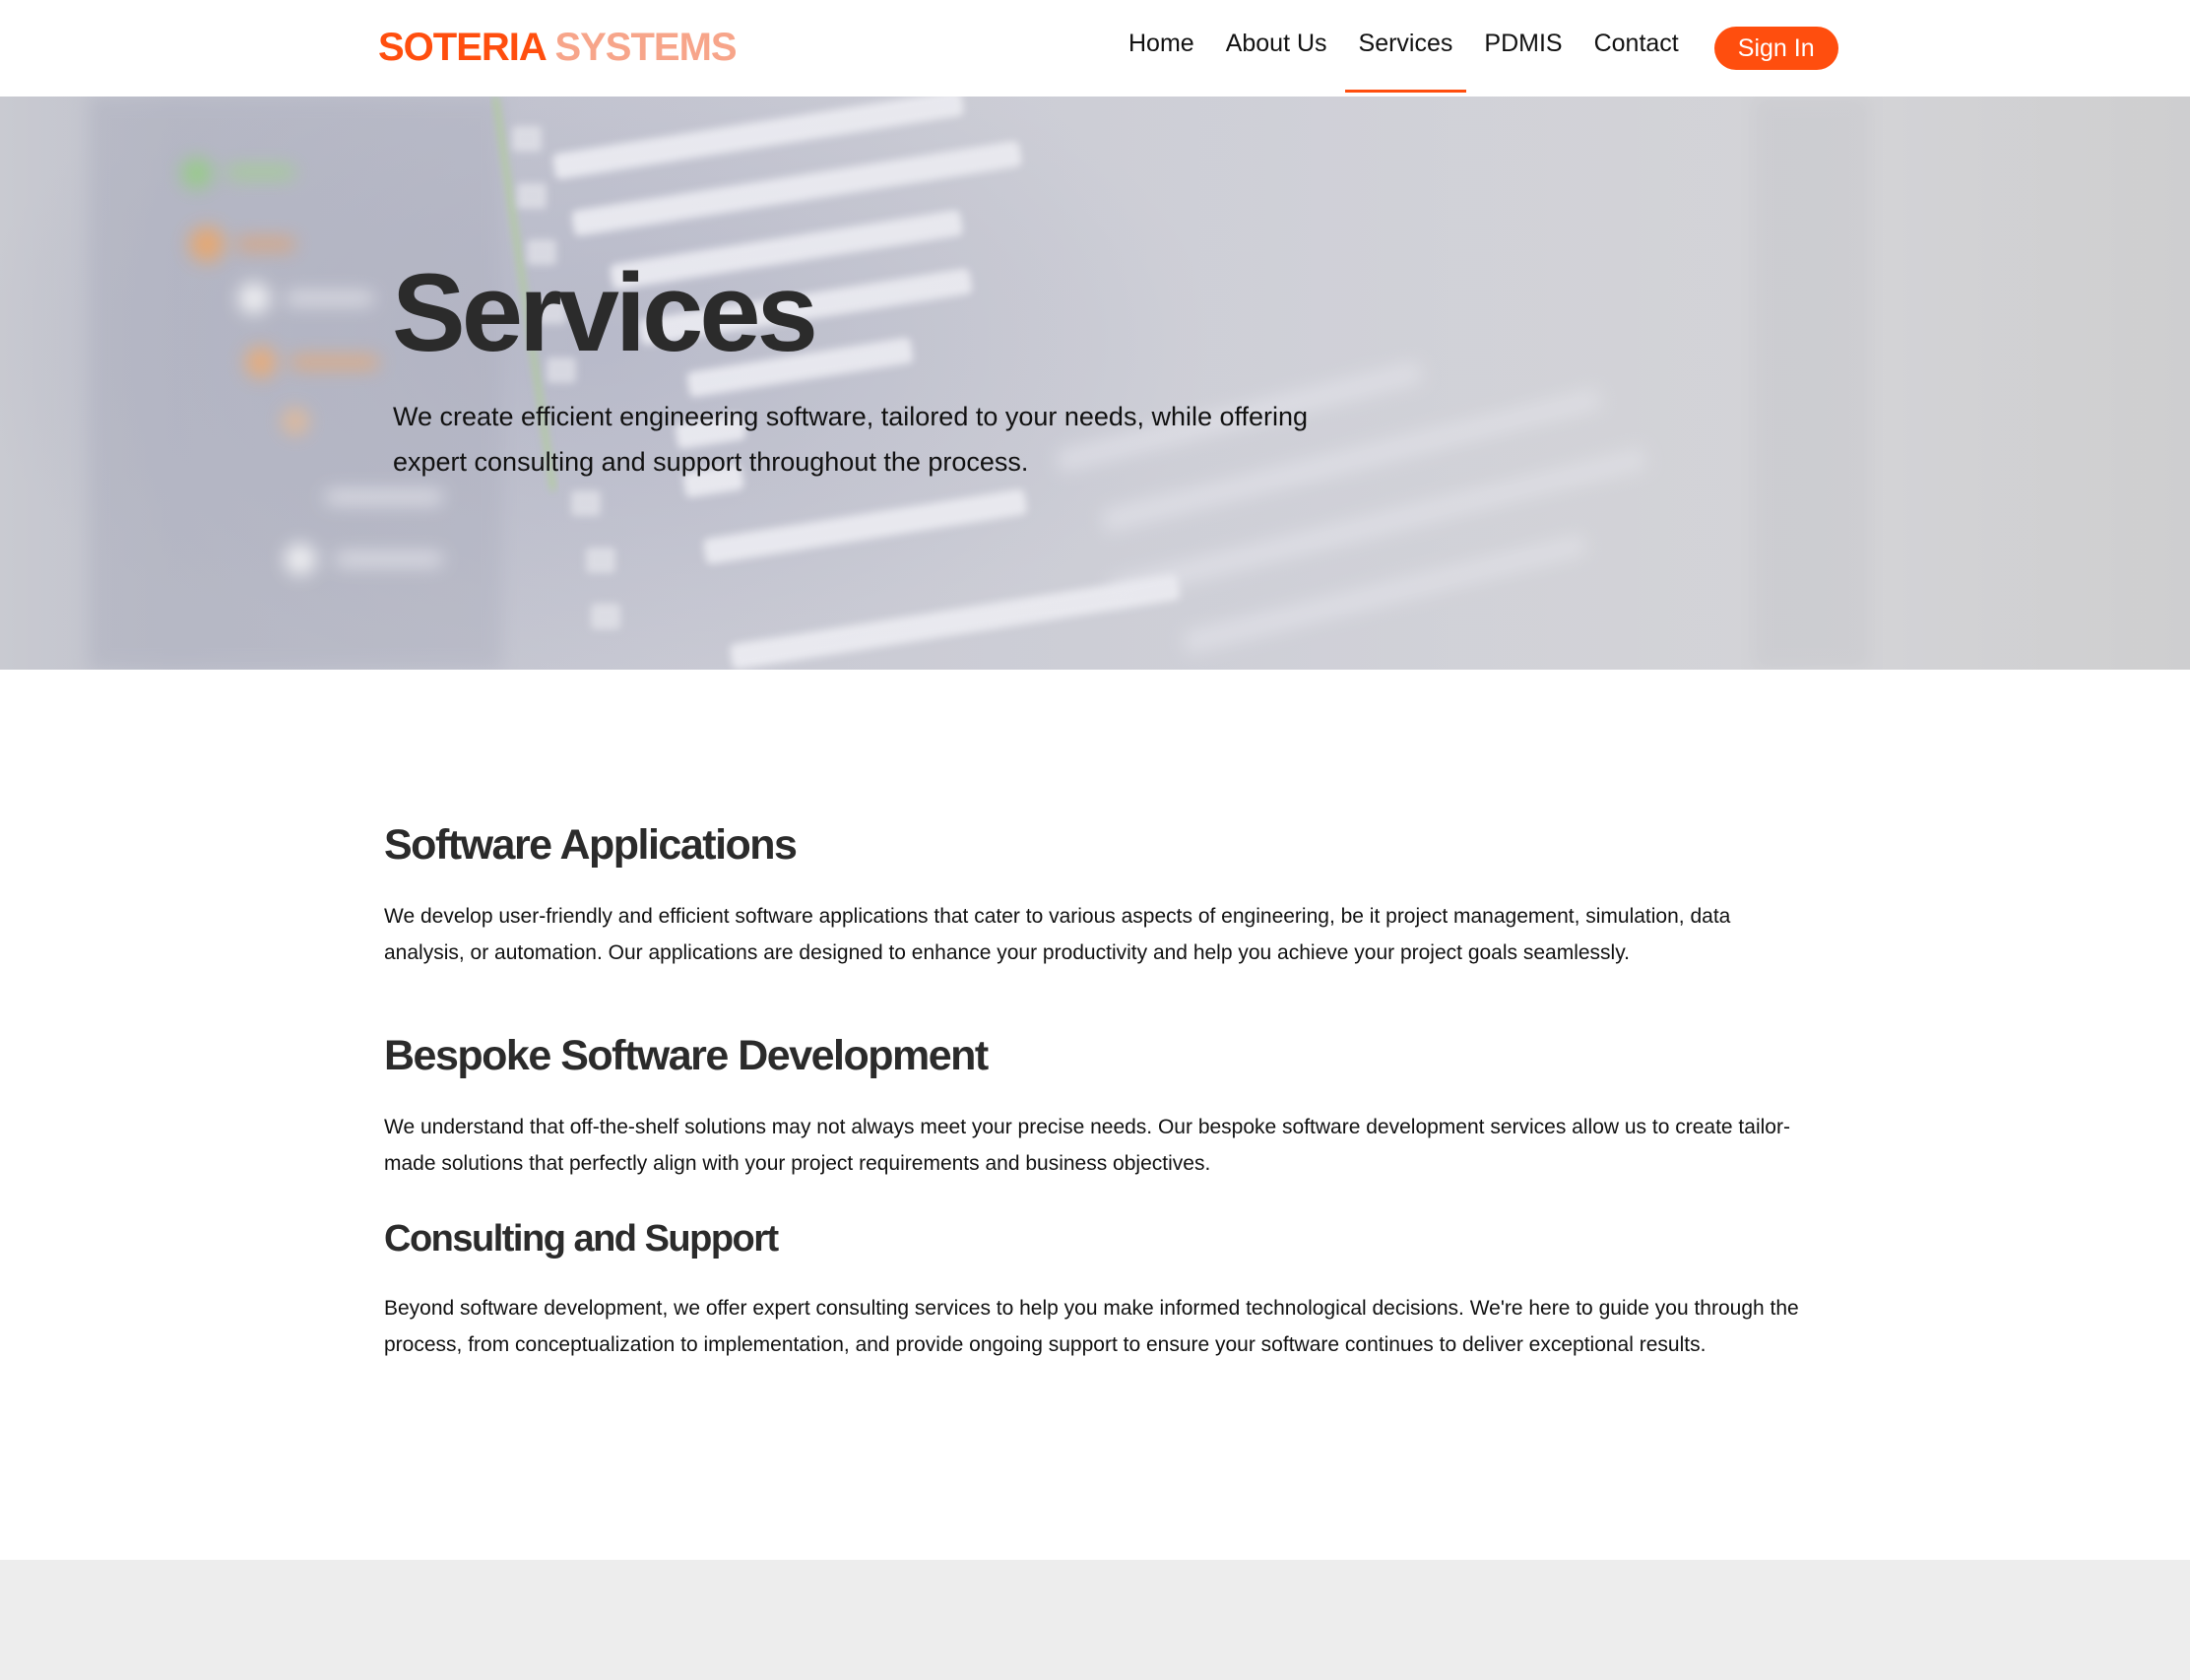 The height and width of the screenshot is (1680, 2190). I want to click on section-heading: Software Applications, so click(591, 845).